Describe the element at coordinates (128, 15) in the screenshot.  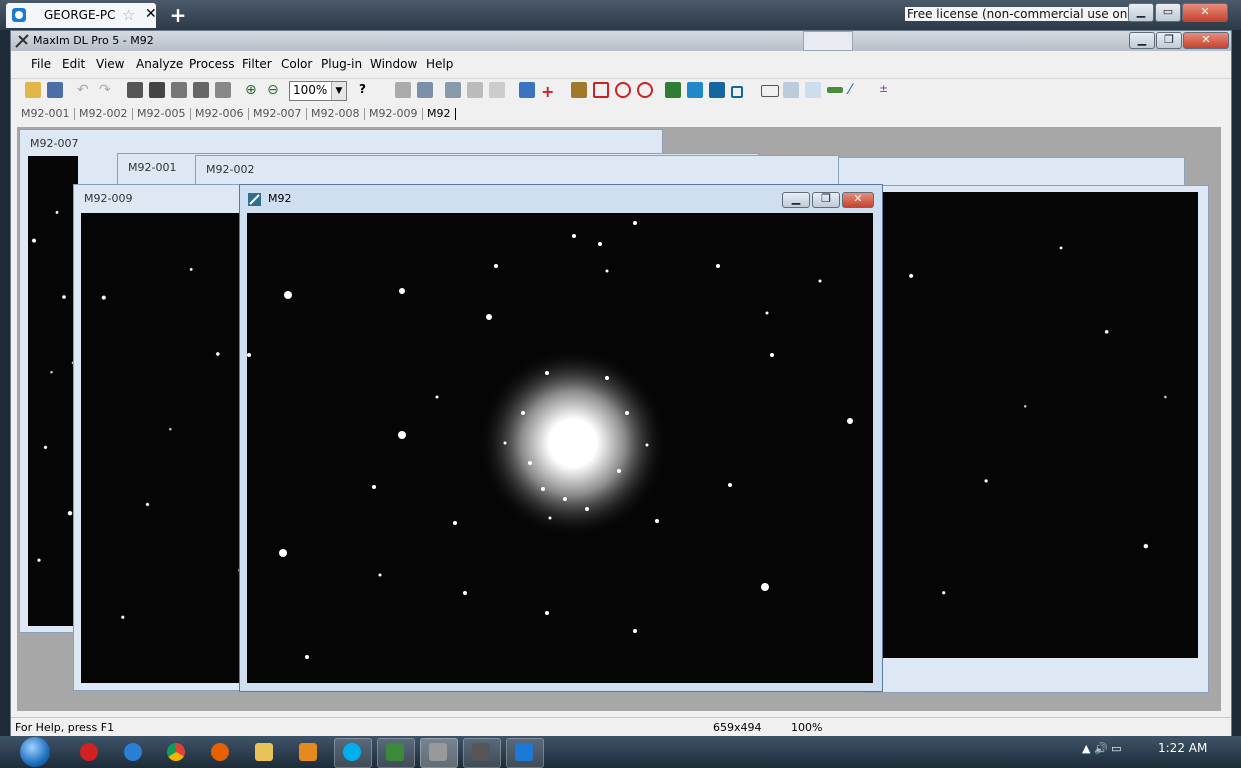
I see `star-icon: ☆` at that location.